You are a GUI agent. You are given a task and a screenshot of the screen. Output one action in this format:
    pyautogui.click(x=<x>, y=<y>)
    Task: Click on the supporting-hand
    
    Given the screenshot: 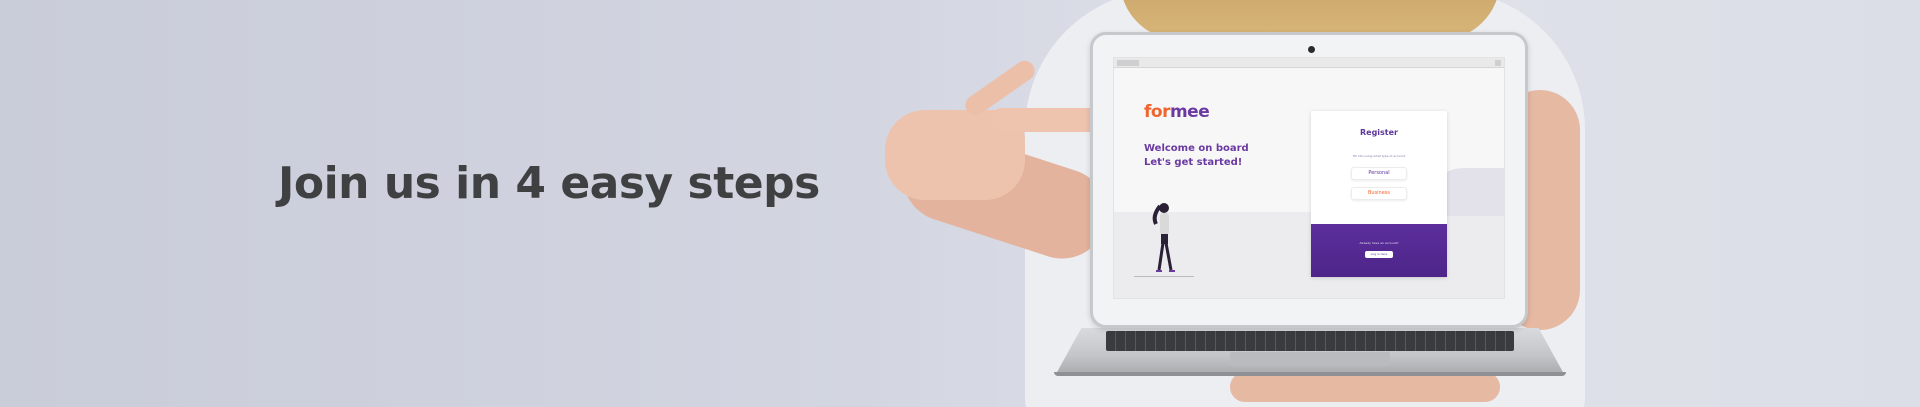 What is the action you would take?
    pyautogui.click(x=1365, y=387)
    